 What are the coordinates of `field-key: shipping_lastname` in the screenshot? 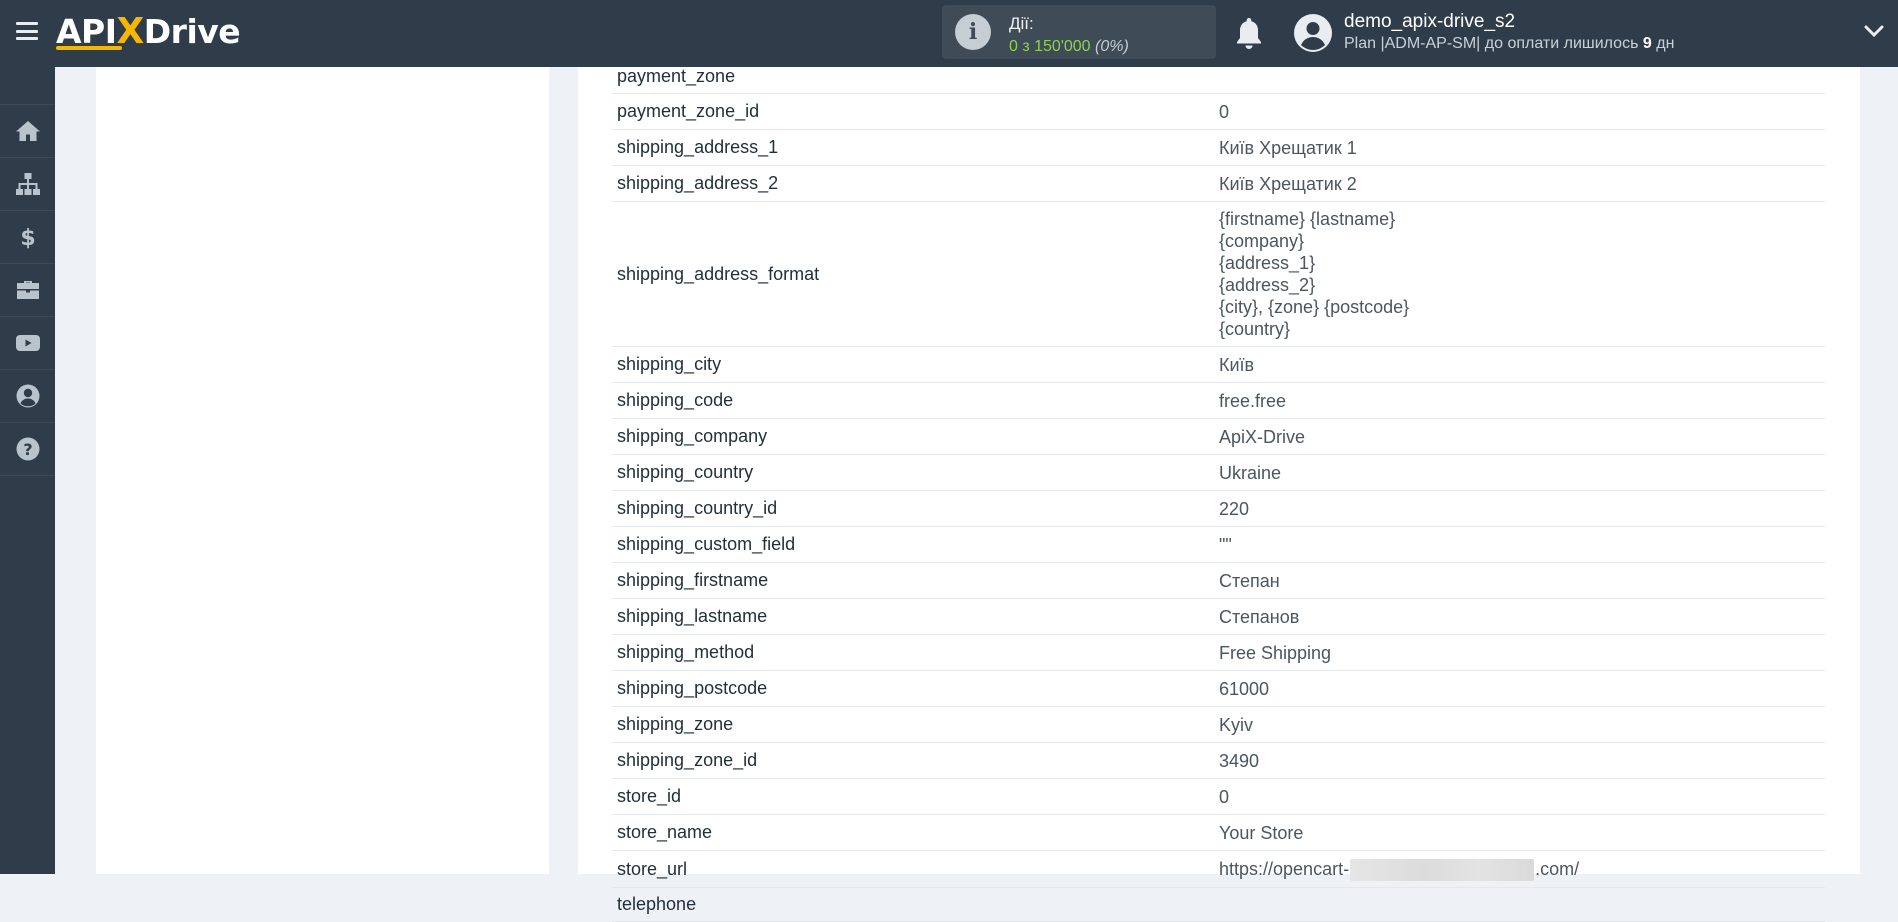 It's located at (692, 616).